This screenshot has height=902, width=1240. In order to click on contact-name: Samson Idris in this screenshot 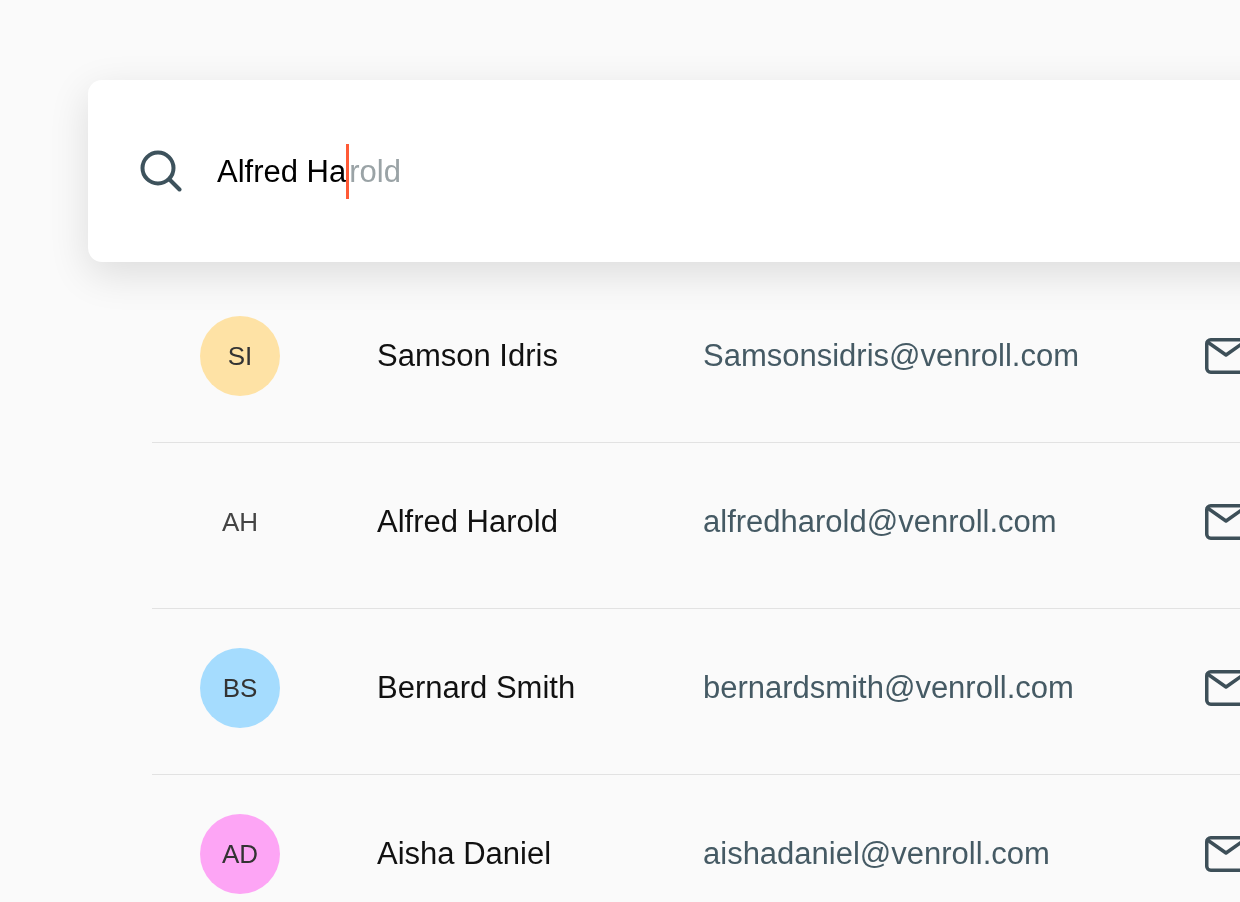, I will do `click(467, 355)`.